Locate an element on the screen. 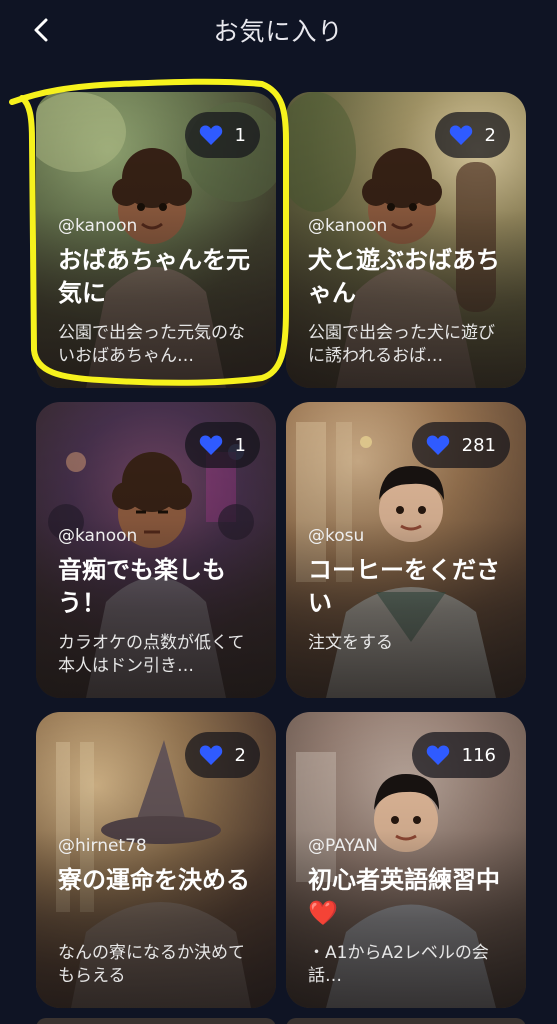 The image size is (557, 1024). card-title: 犬と遊ぶおばあちゃん is located at coordinates (404, 276).